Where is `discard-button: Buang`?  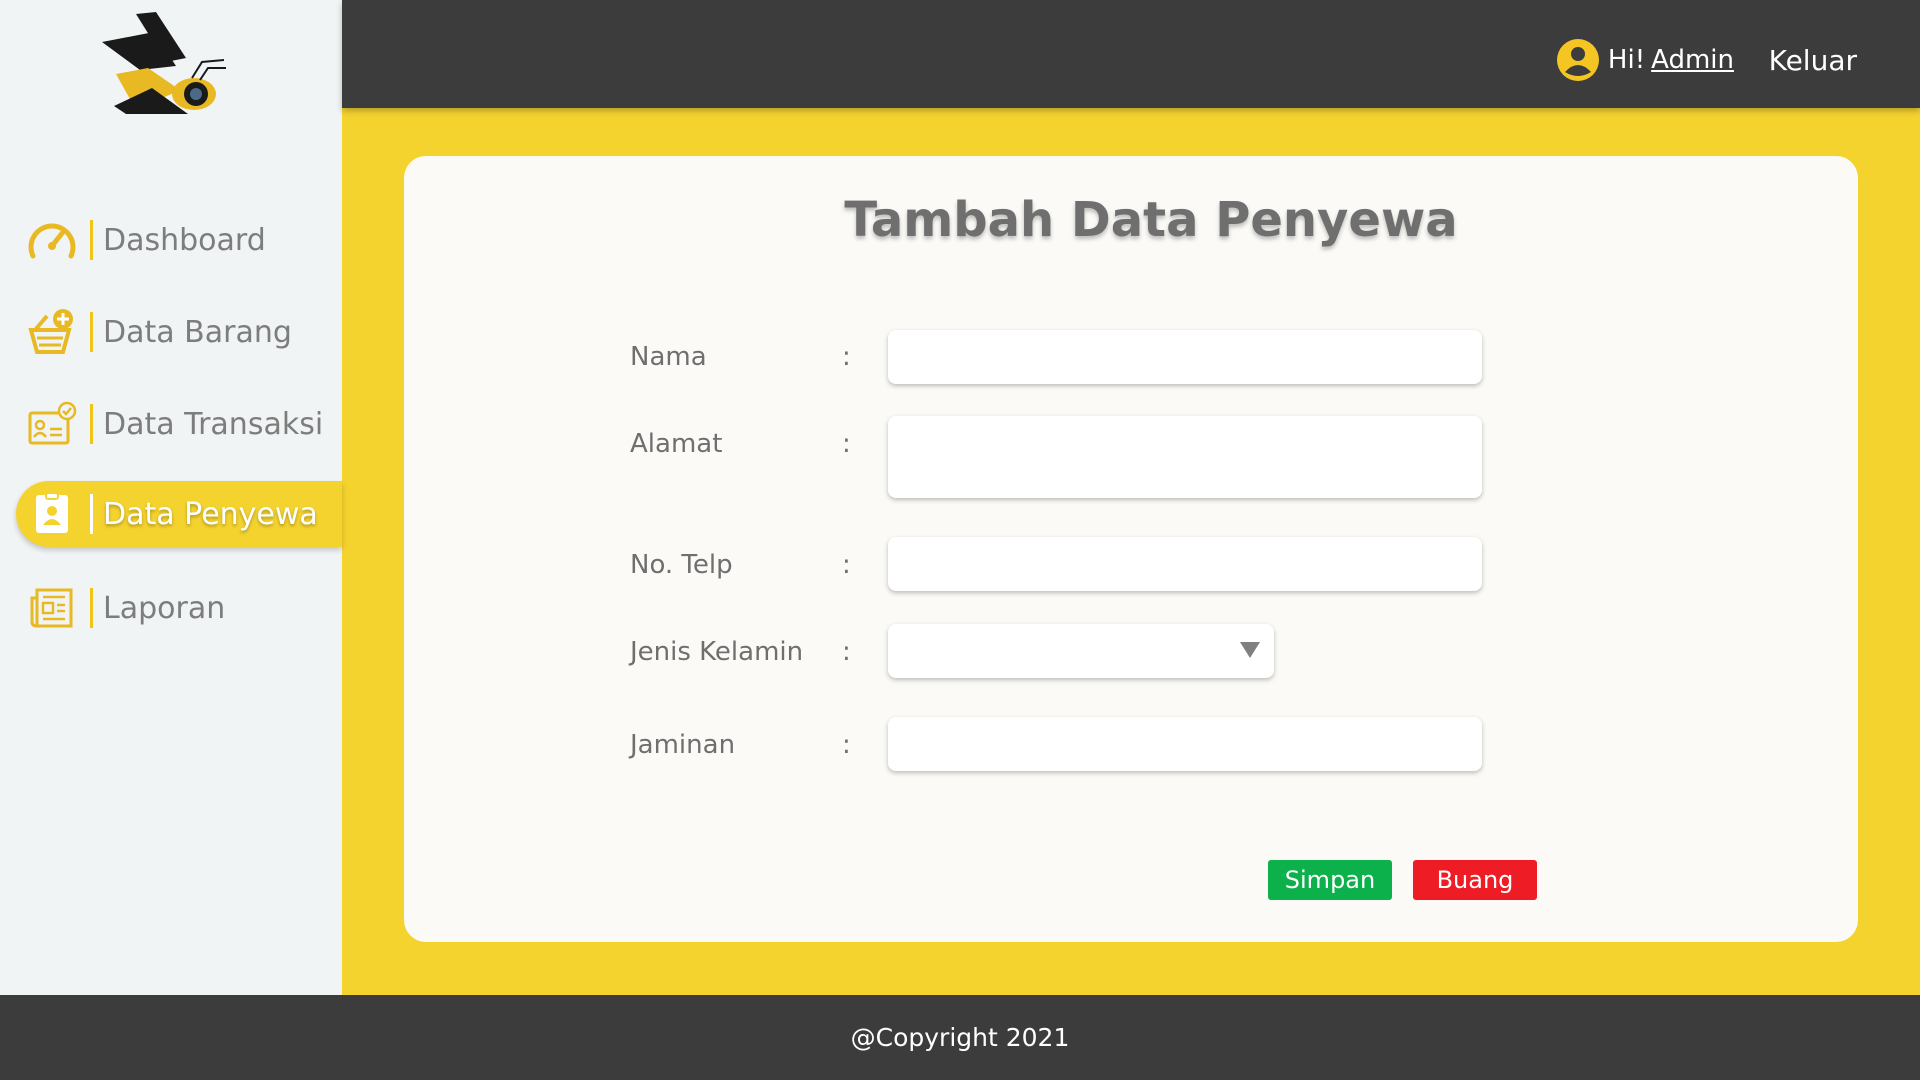
discard-button: Buang is located at coordinates (1475, 880).